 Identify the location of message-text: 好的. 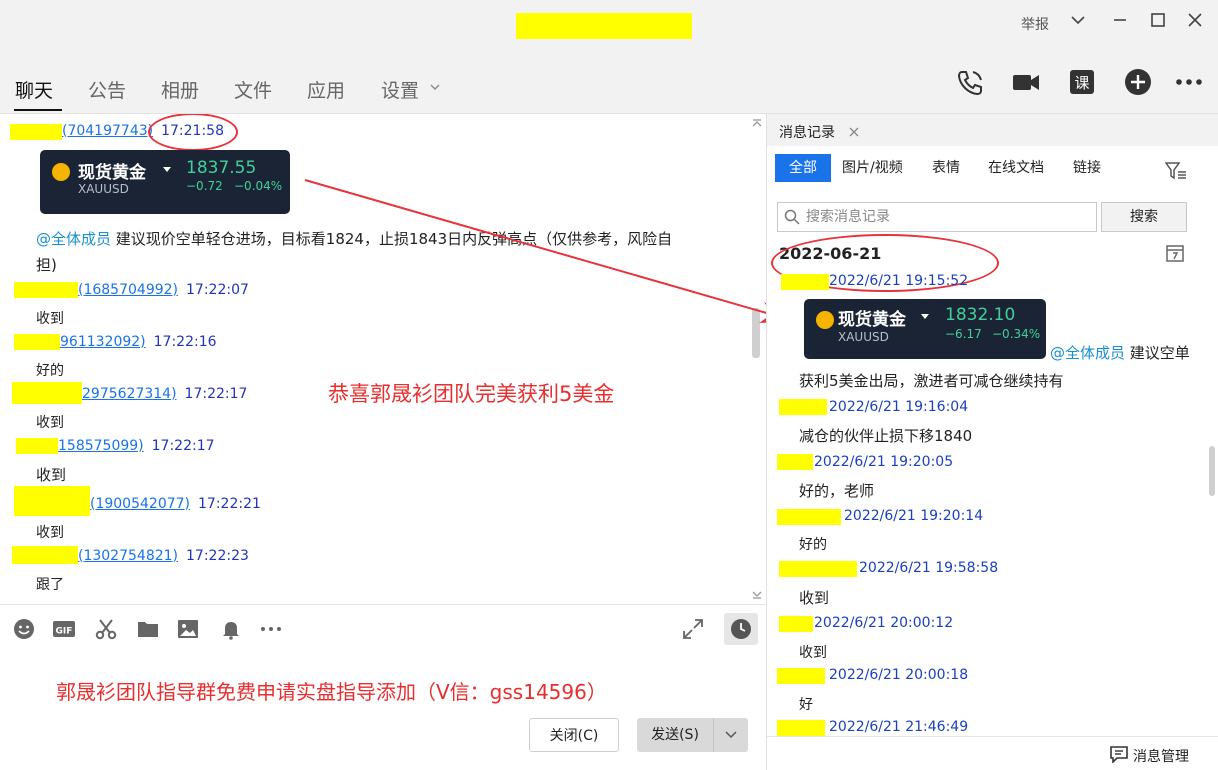
(50, 371).